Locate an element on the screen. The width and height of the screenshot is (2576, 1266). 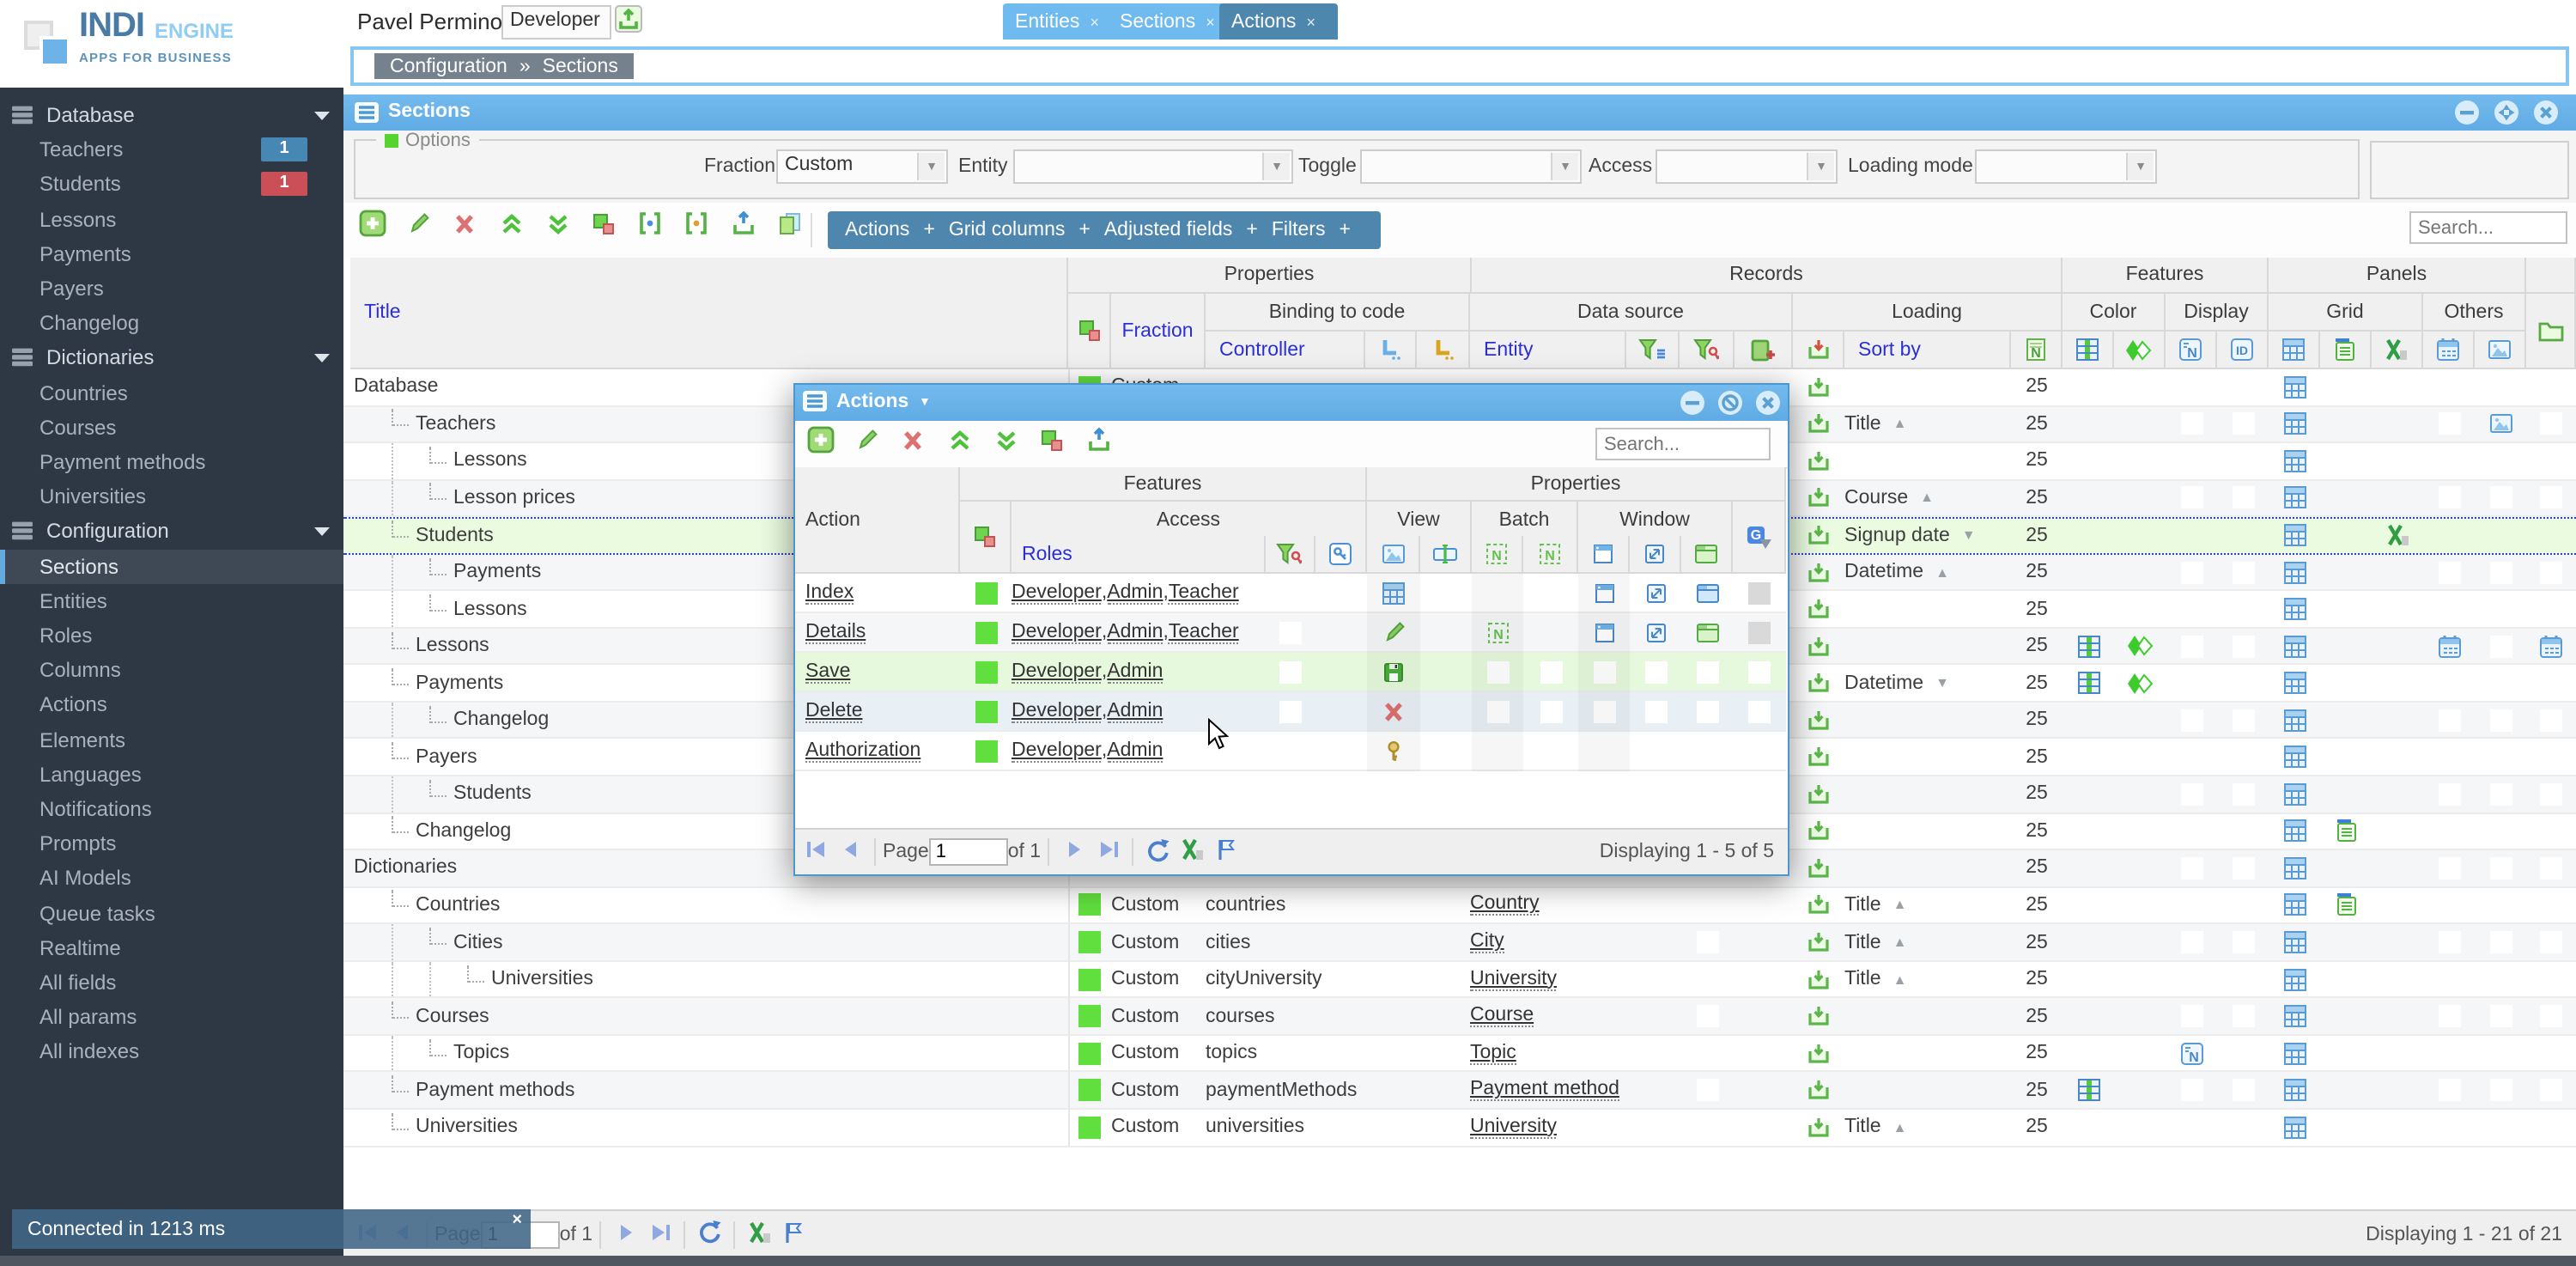
grid-panel-icon is located at coordinates (2294, 349).